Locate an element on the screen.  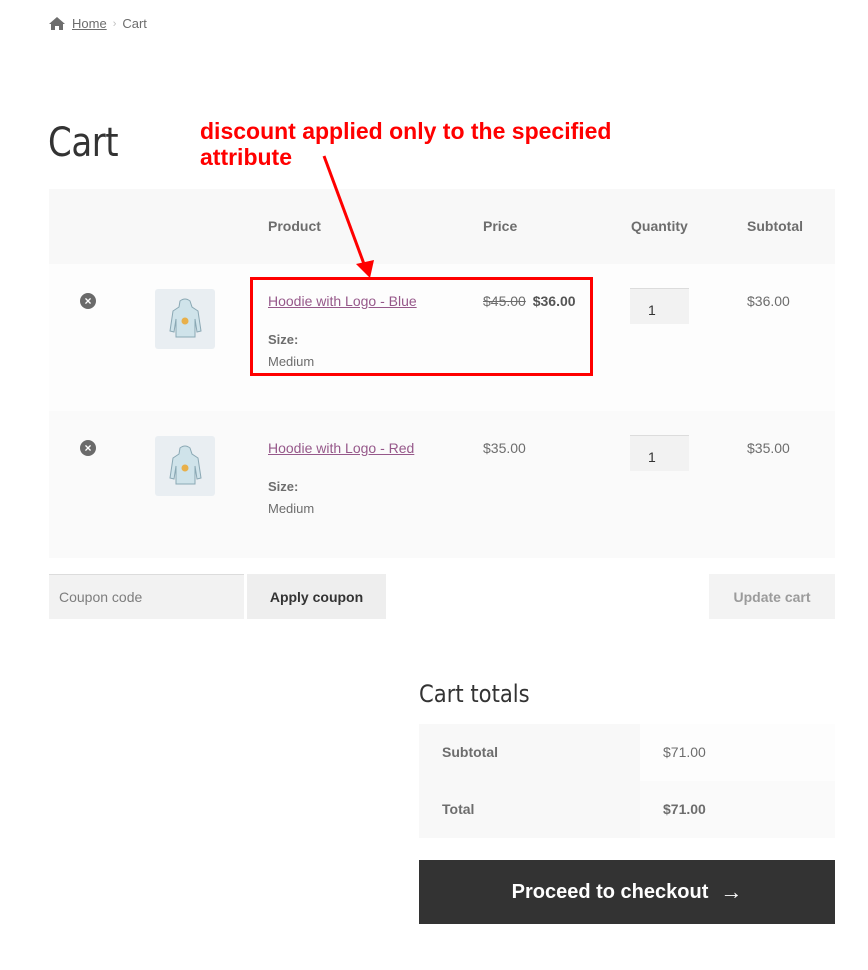
totals-total-value: $71.00 is located at coordinates (737, 809).